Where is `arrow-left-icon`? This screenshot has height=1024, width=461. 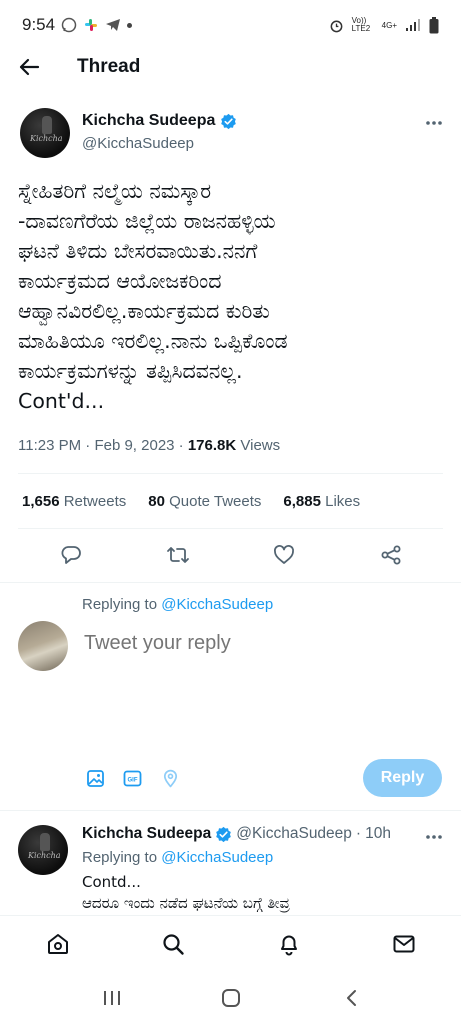
arrow-left-icon is located at coordinates (29, 67).